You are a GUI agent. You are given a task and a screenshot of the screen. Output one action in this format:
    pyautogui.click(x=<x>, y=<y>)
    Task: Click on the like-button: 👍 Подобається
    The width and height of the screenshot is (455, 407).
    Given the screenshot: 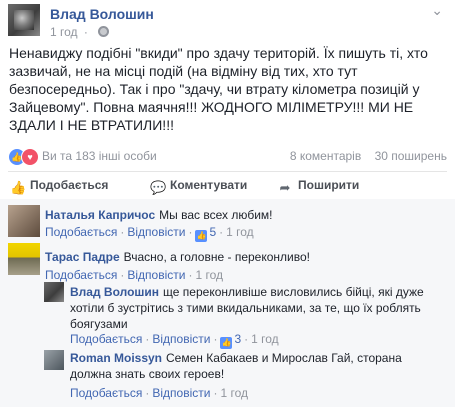 What is the action you would take?
    pyautogui.click(x=59, y=186)
    